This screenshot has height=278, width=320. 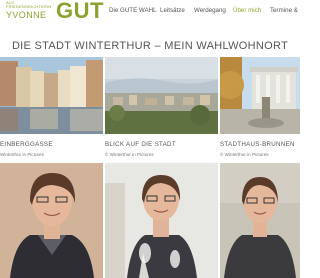 I want to click on credit-stadthaus-brunnen: © Winterthur in Pictures, so click(x=244, y=154).